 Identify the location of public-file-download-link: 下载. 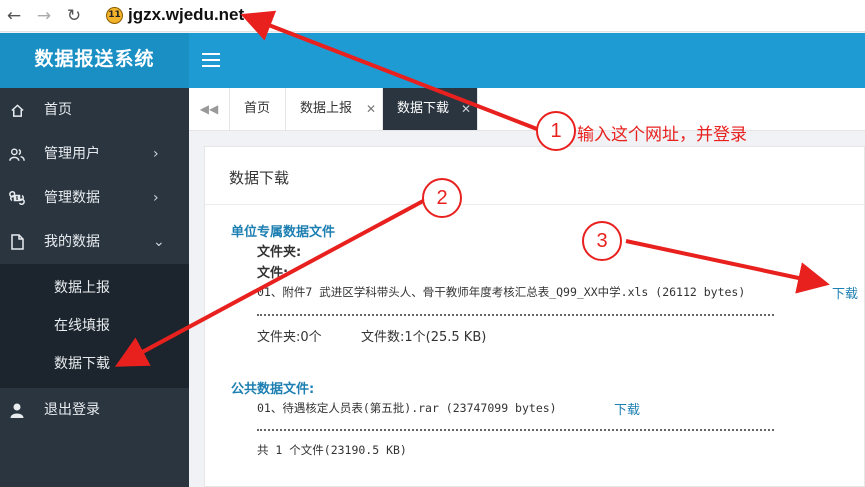
(627, 408).